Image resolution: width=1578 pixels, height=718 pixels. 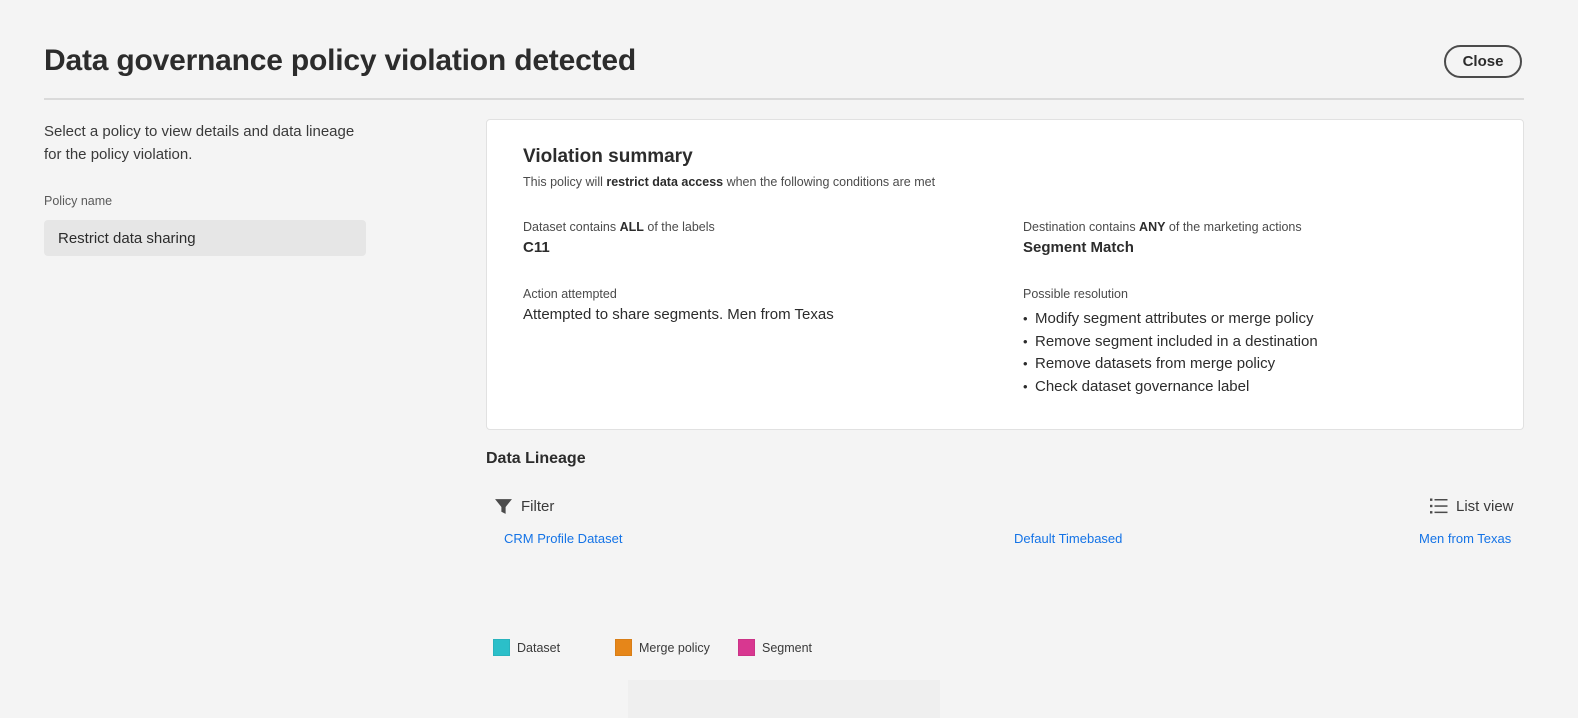 What do you see at coordinates (665, 182) in the screenshot?
I see `summary-desc-bold: restrict data access` at bounding box center [665, 182].